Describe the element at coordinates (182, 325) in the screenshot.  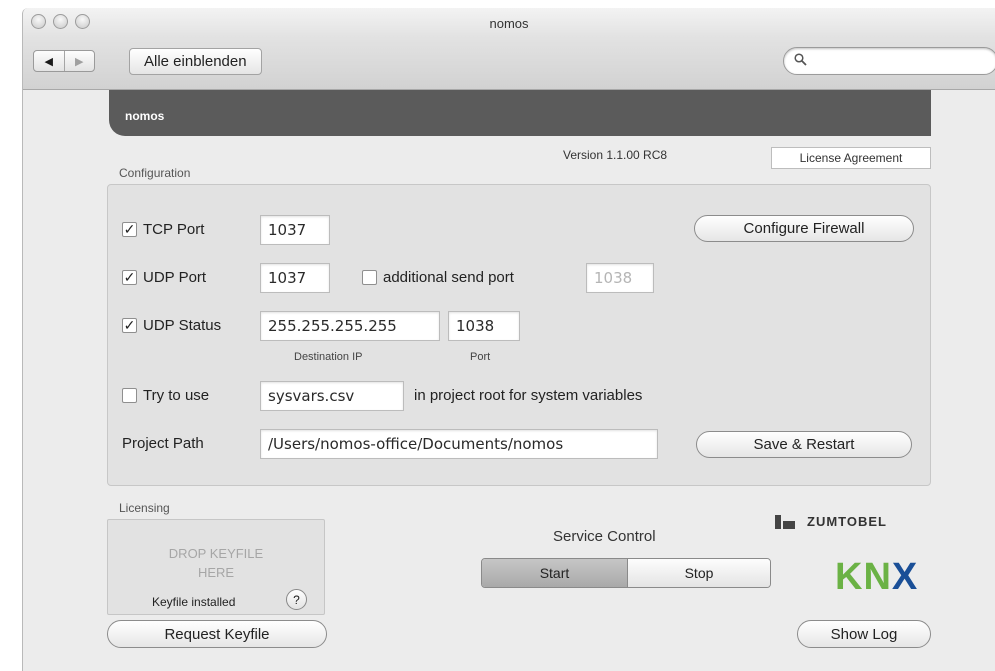
I see `udp-status-label: UDP Status` at that location.